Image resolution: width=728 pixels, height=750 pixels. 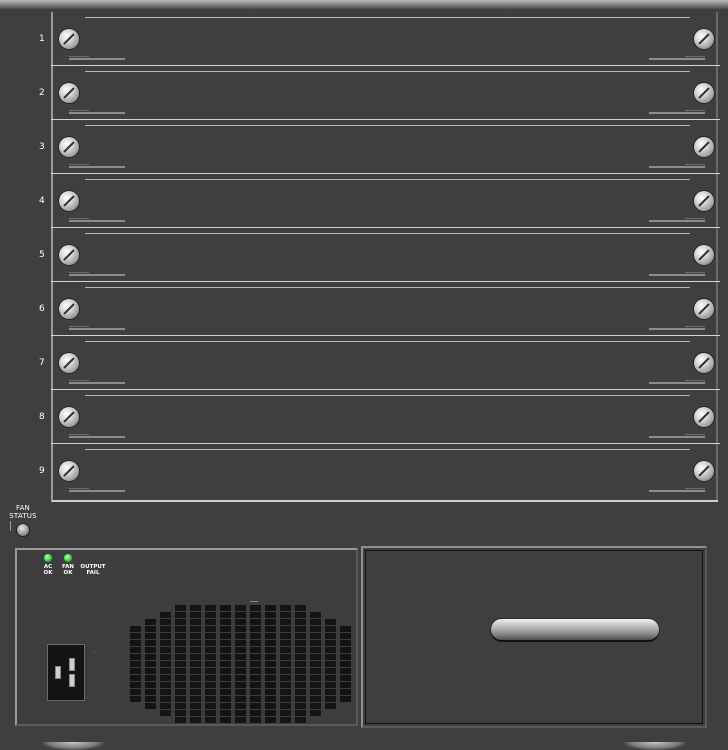 I want to click on output-fail-label-line2: FAIL, so click(x=93, y=573).